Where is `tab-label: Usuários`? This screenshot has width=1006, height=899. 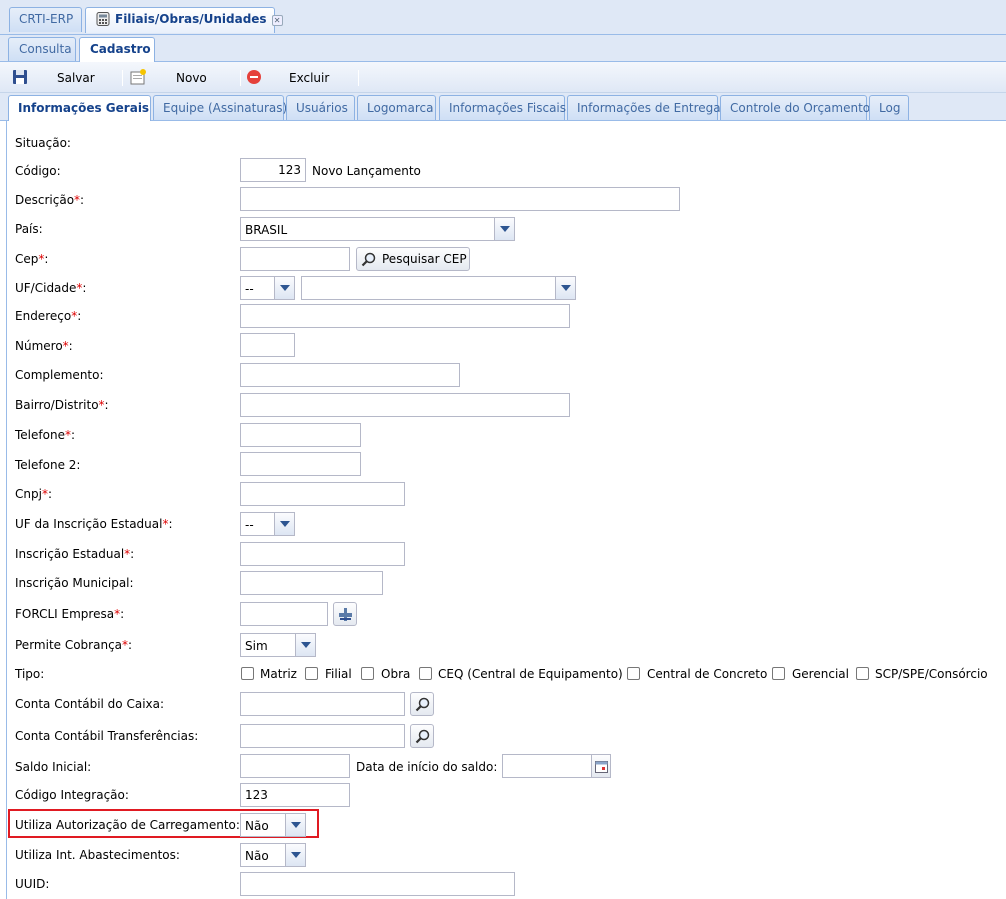 tab-label: Usuários is located at coordinates (322, 108).